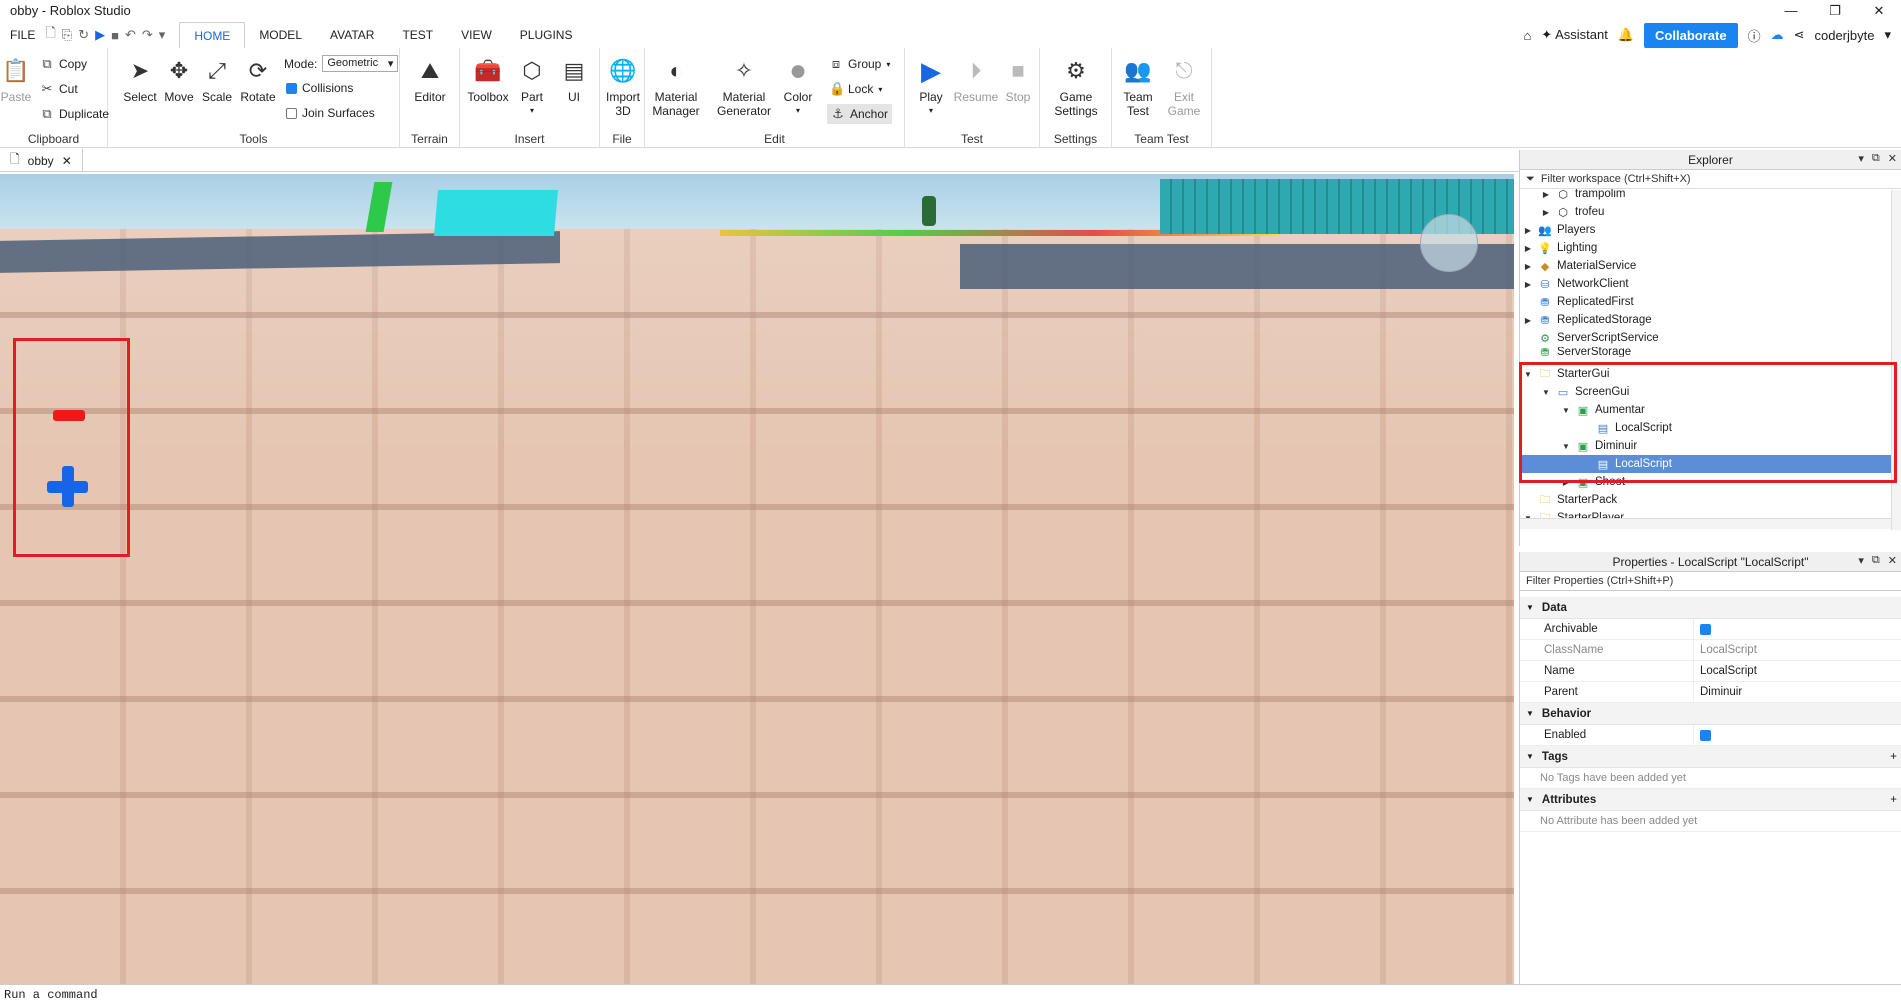 The image size is (1901, 1005). I want to click on tree-item-trofeu: ▶ ⬡ trofeu, so click(1705, 212).